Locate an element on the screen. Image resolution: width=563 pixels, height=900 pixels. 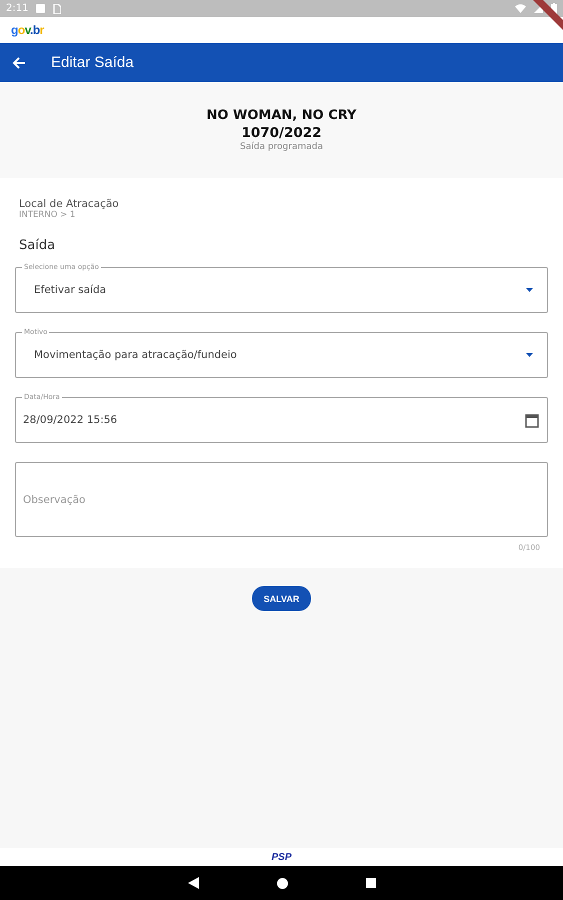
app-bar-title: Editar Saída is located at coordinates (92, 62).